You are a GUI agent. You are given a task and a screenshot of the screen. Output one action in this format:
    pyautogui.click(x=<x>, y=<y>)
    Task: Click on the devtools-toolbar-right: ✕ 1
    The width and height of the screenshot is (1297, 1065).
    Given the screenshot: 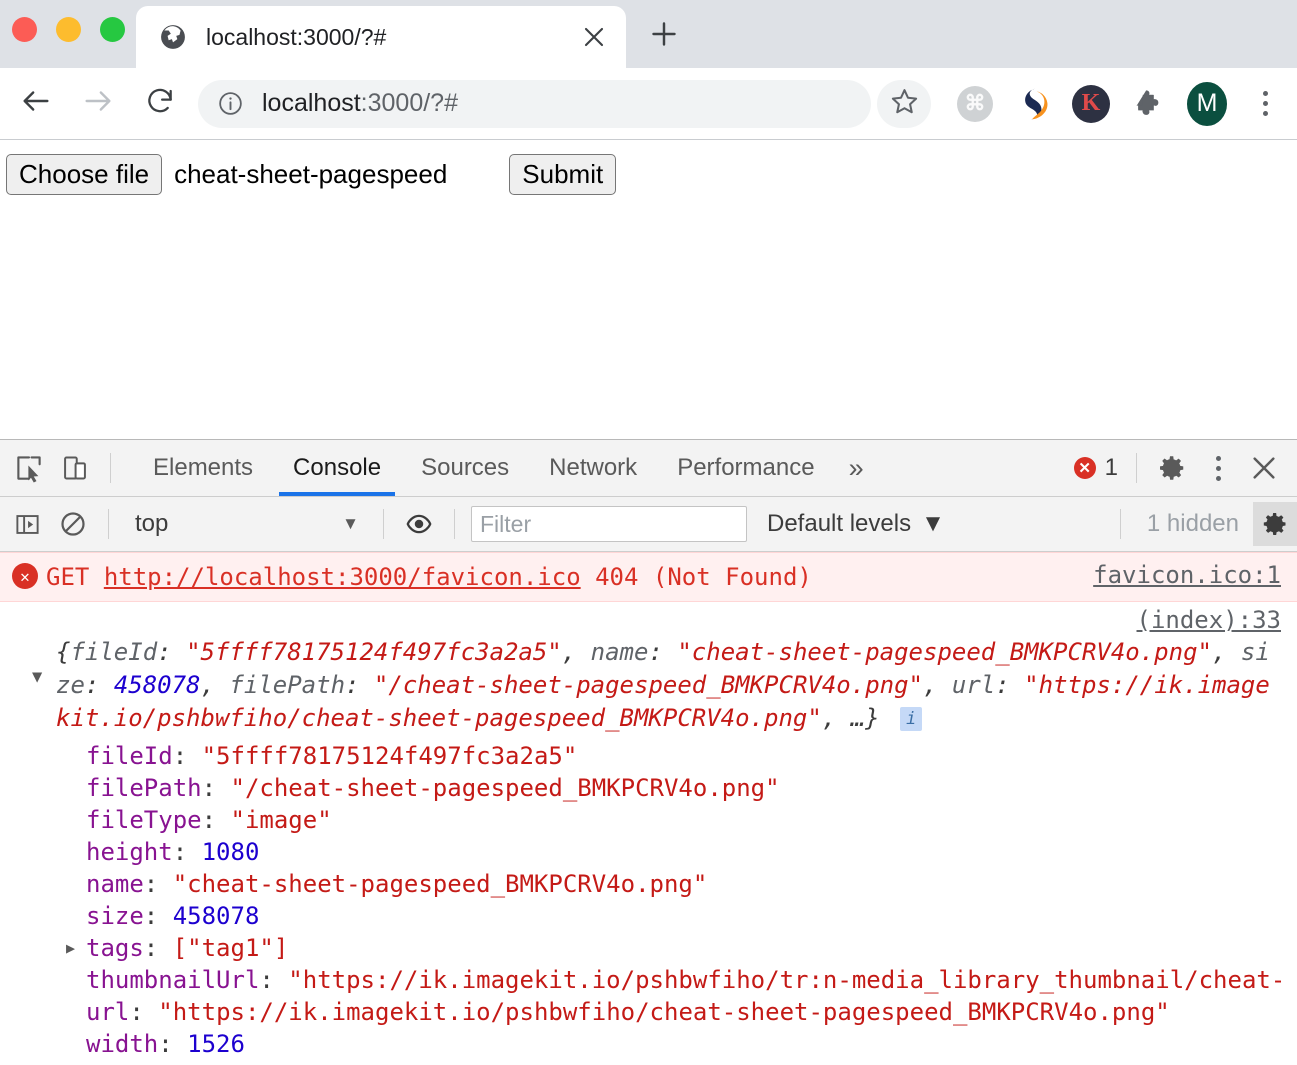 What is the action you would take?
    pyautogui.click(x=1185, y=468)
    